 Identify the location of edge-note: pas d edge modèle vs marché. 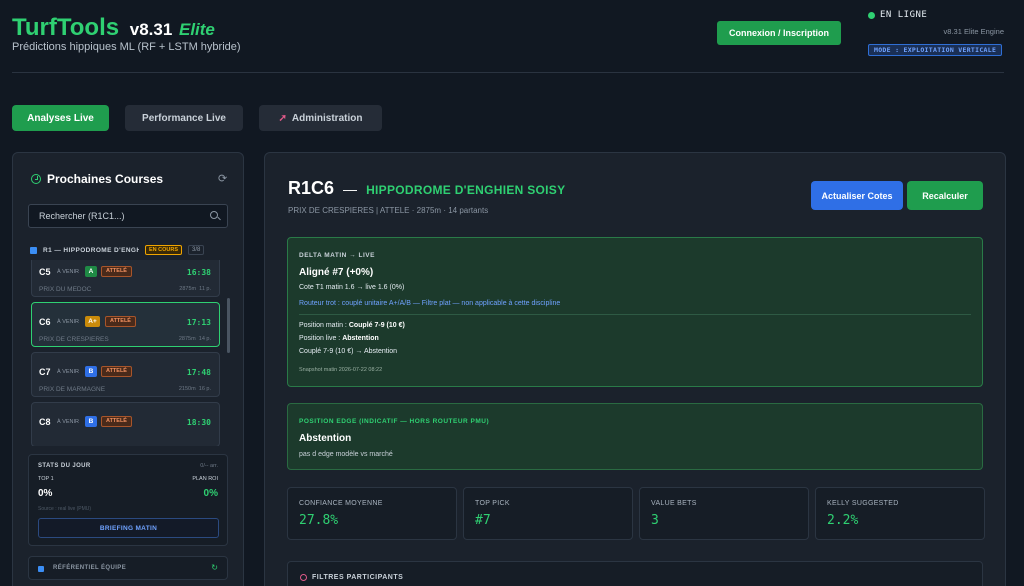
(346, 454).